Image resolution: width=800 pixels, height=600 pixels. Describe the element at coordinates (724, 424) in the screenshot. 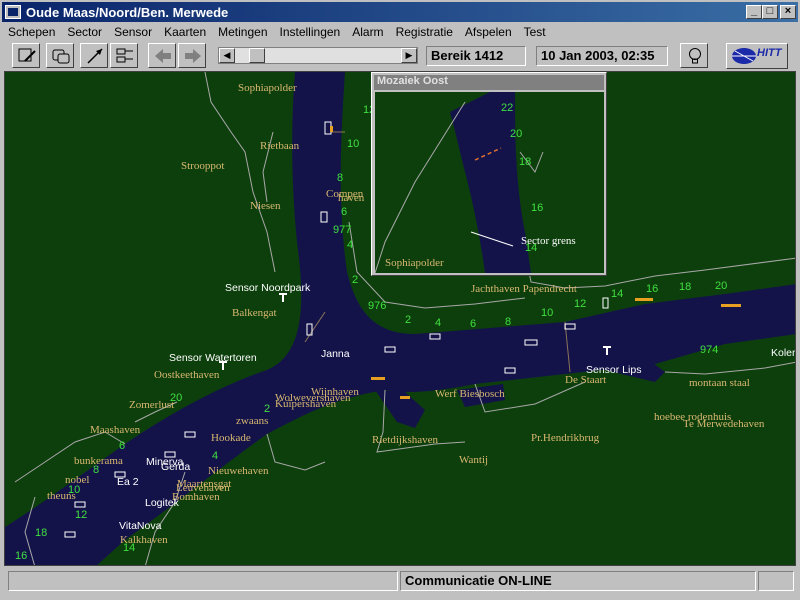

I see `place-label: Te Merwedehaven` at that location.